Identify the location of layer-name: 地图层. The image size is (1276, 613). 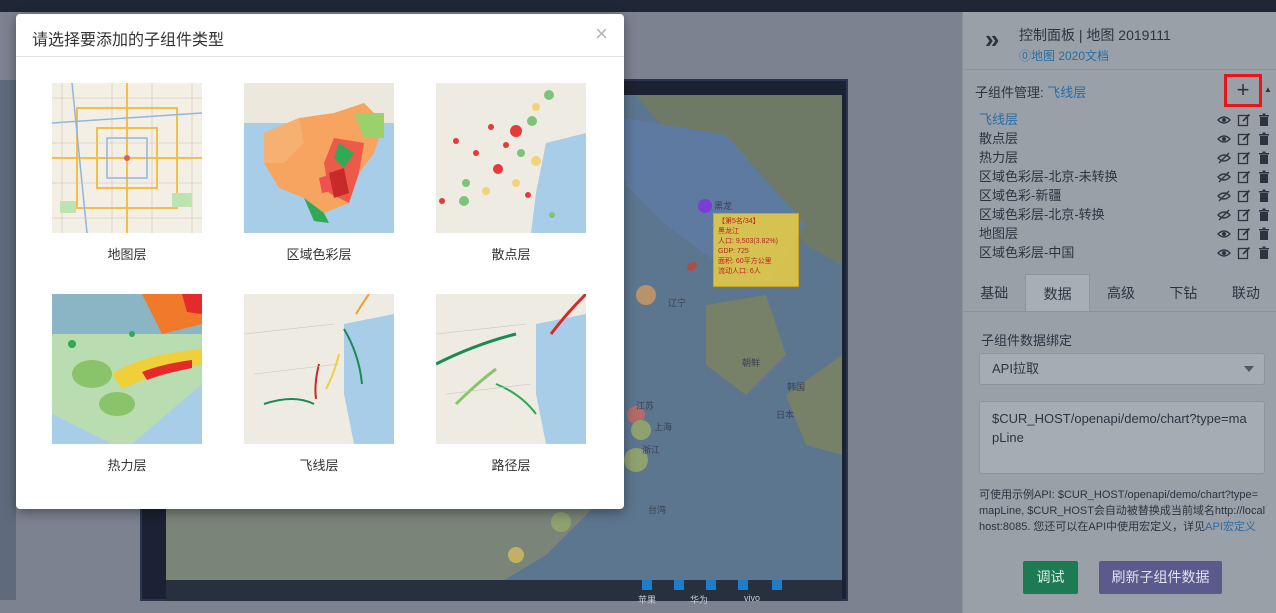
(998, 233).